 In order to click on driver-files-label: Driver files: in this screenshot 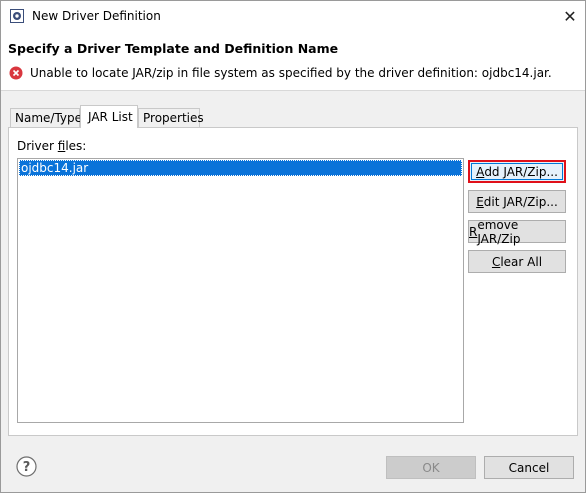, I will do `click(52, 146)`.